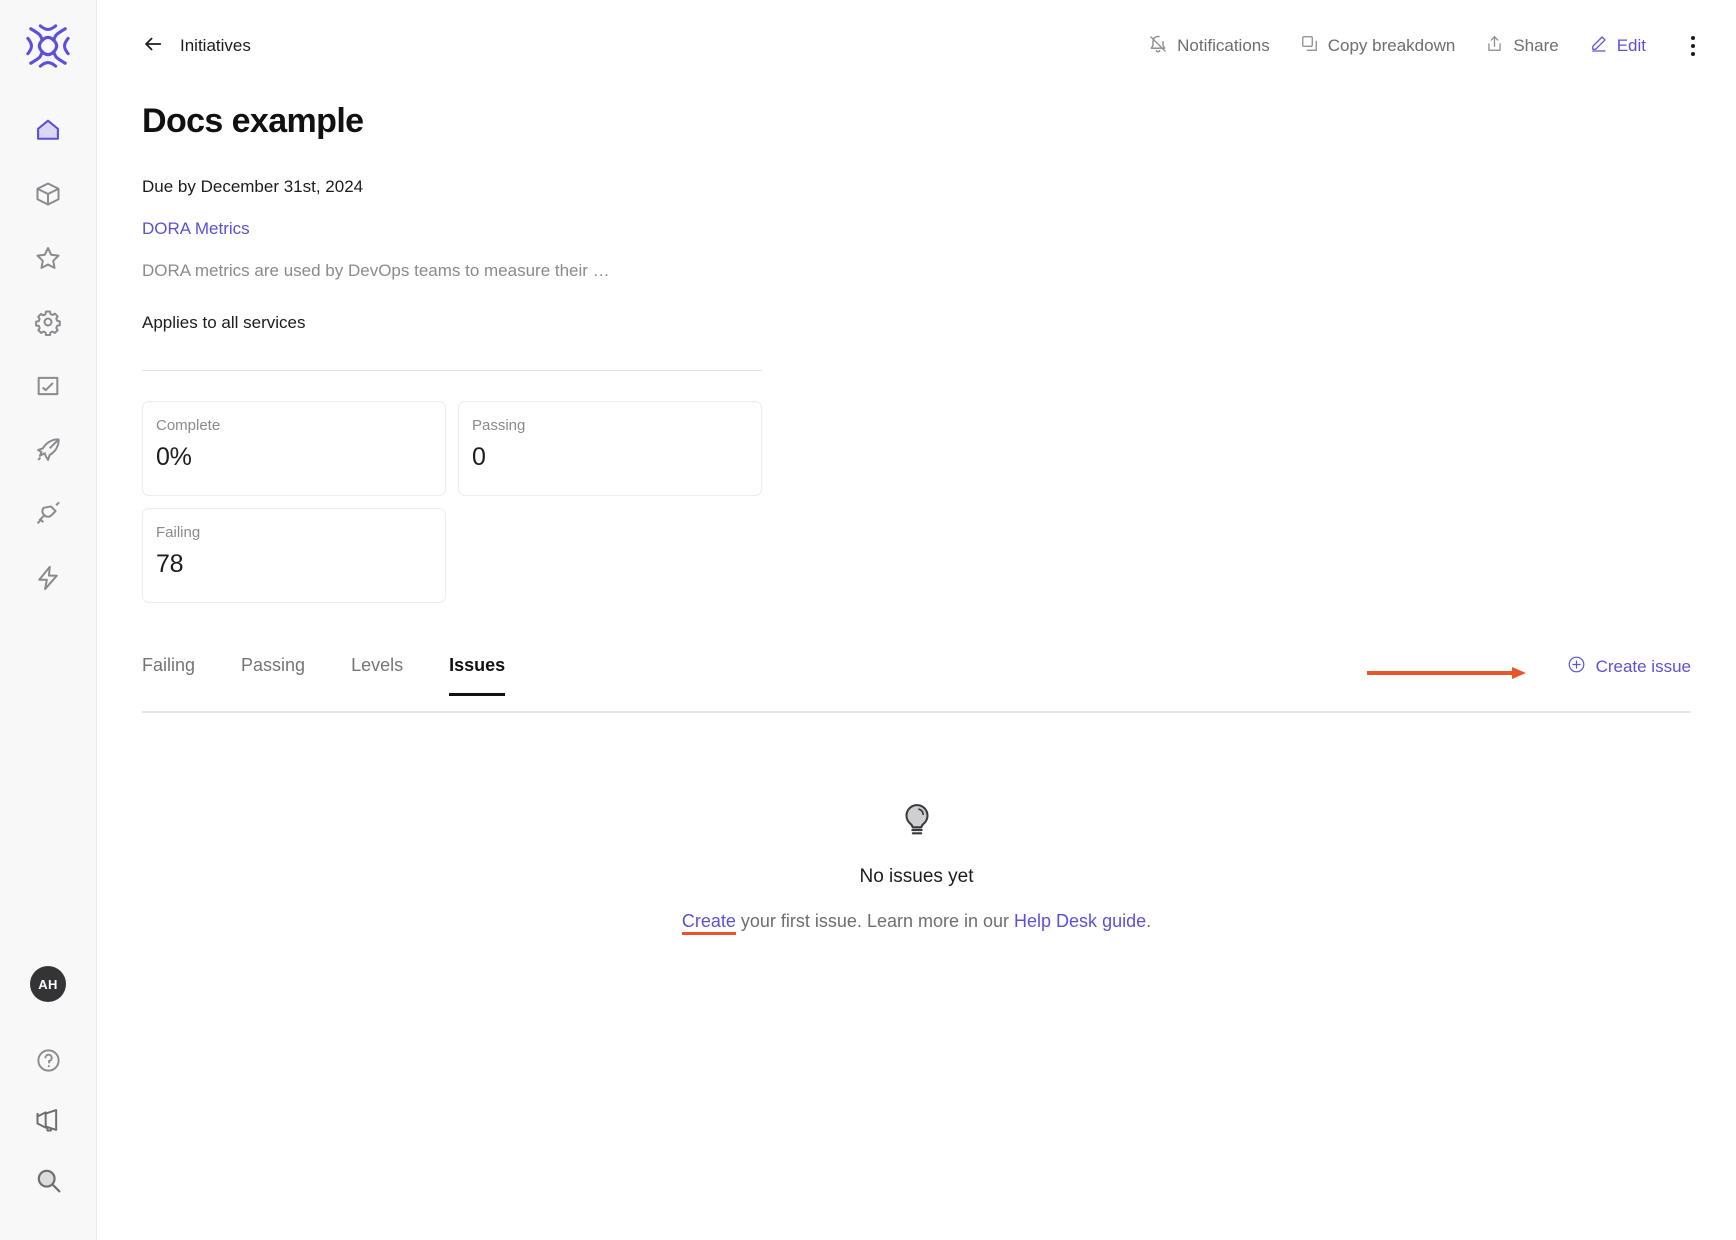 This screenshot has width=1736, height=1240. What do you see at coordinates (48, 130) in the screenshot?
I see `sidebar-item-home` at bounding box center [48, 130].